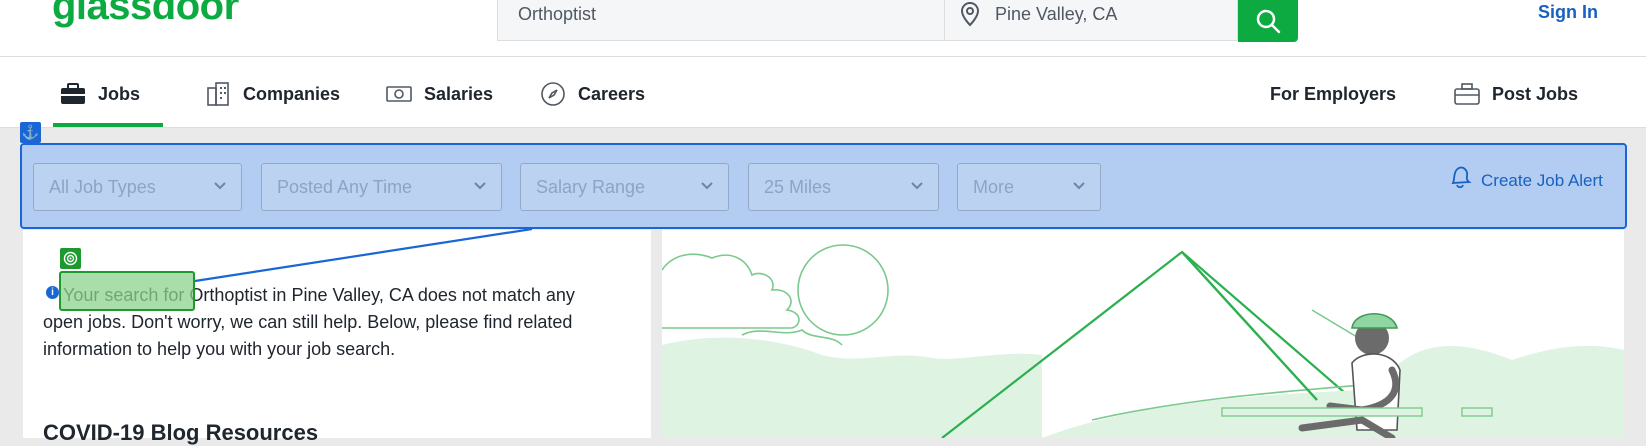 The image size is (1646, 446). I want to click on create-job-alert-label: Create Job Alert, so click(1542, 180).